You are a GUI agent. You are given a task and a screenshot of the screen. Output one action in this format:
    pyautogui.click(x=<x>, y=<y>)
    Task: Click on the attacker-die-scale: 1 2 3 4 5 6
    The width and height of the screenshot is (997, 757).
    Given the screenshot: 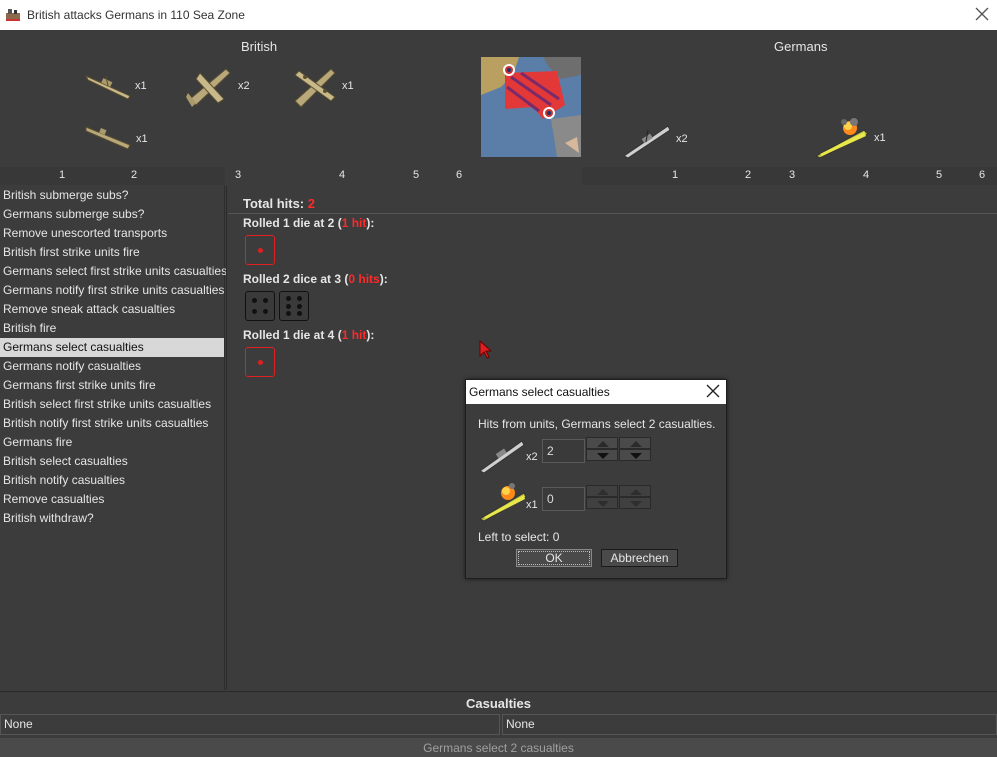 What is the action you would take?
    pyautogui.click(x=240, y=176)
    